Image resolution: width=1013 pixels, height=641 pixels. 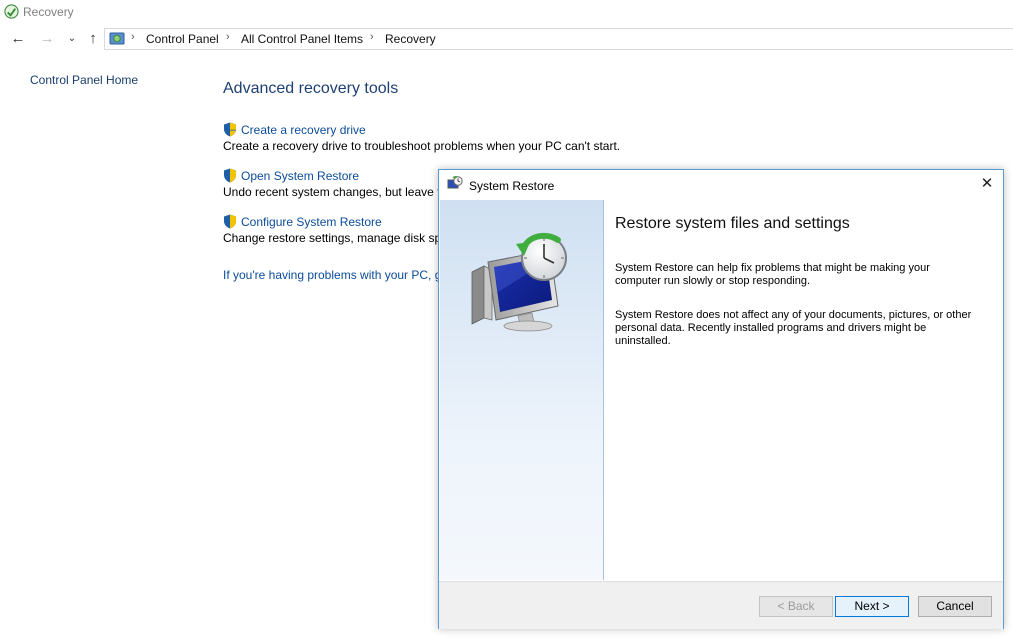 What do you see at coordinates (117, 38) in the screenshot?
I see `control-panel-icon` at bounding box center [117, 38].